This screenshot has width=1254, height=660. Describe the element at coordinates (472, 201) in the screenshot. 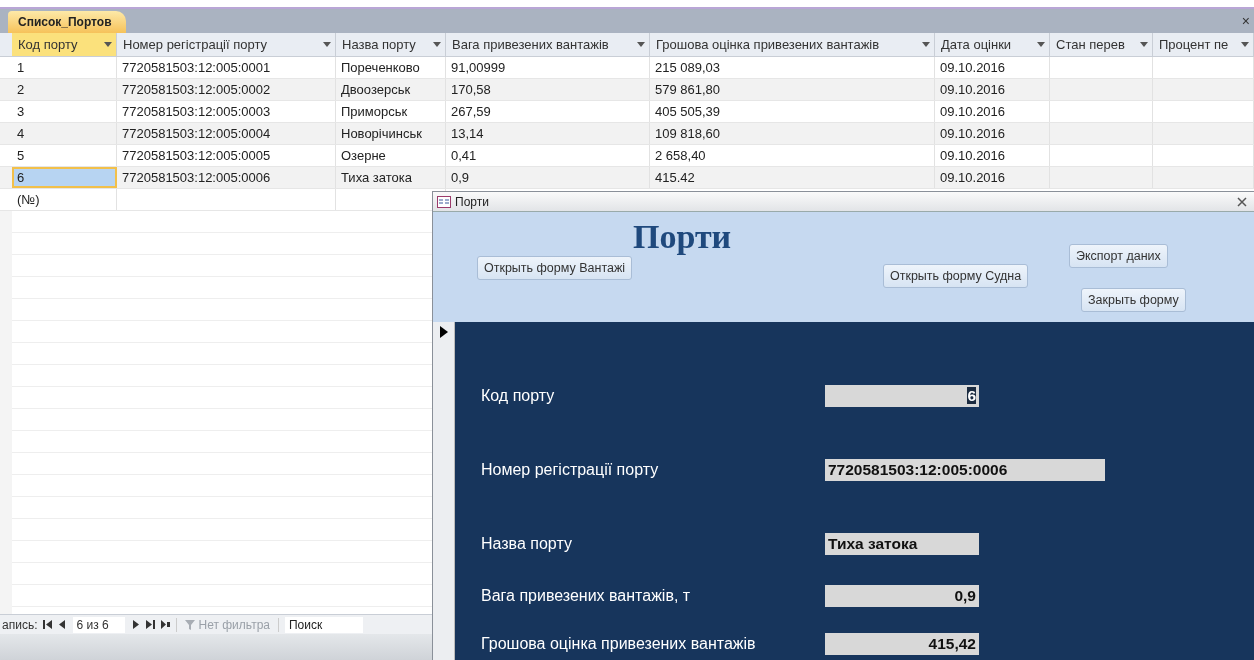

I see `window-title: Порти` at that location.